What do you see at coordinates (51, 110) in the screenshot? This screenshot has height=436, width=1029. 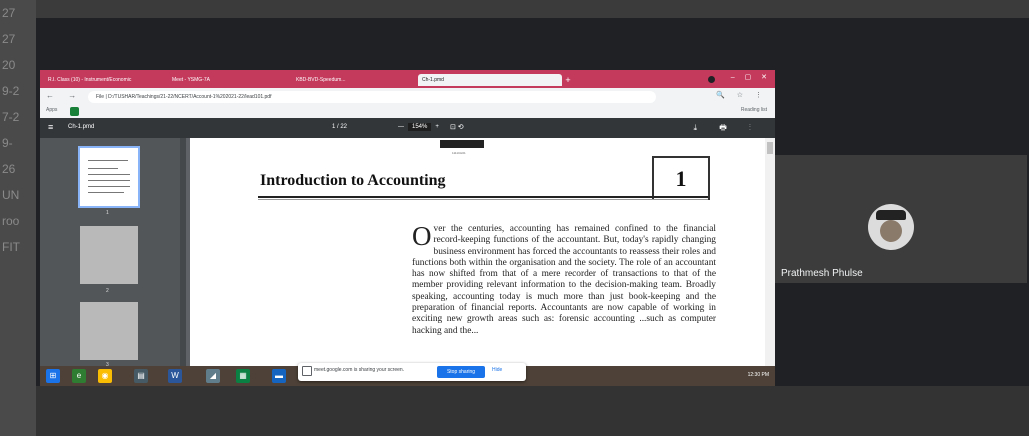 I see `apps-shortcut: Apps` at bounding box center [51, 110].